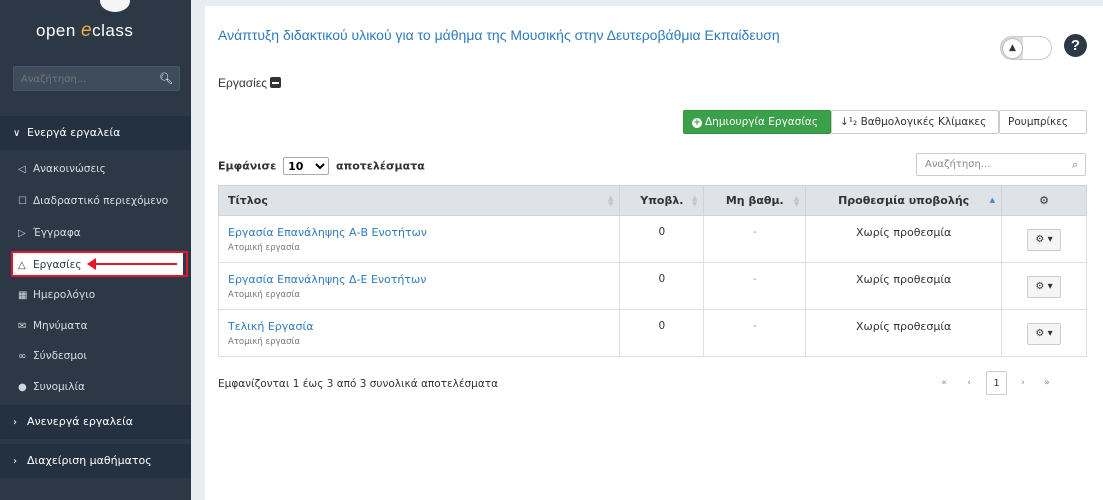  I want to click on column-header-submissions: Υποβλ. ▲ ▼, so click(662, 200).